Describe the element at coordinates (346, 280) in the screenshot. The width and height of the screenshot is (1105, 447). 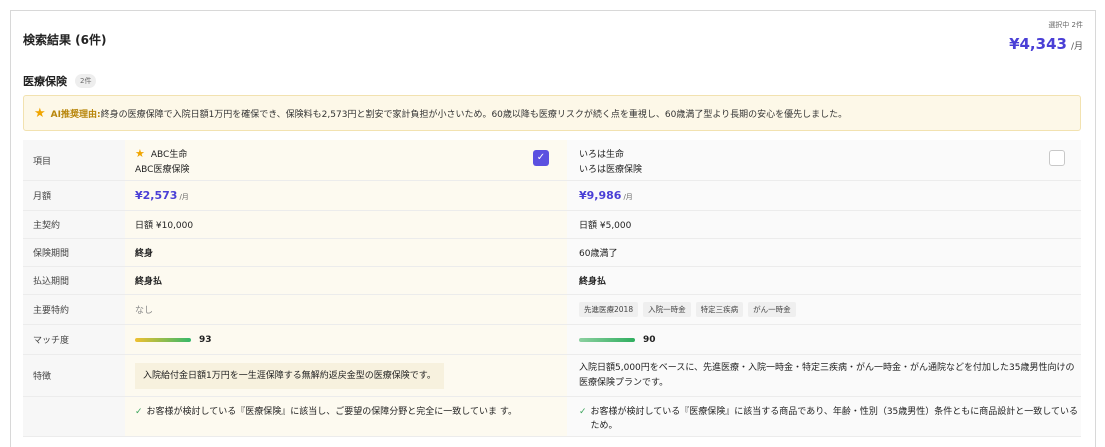
I see `plan-a-payment: 終身払` at that location.